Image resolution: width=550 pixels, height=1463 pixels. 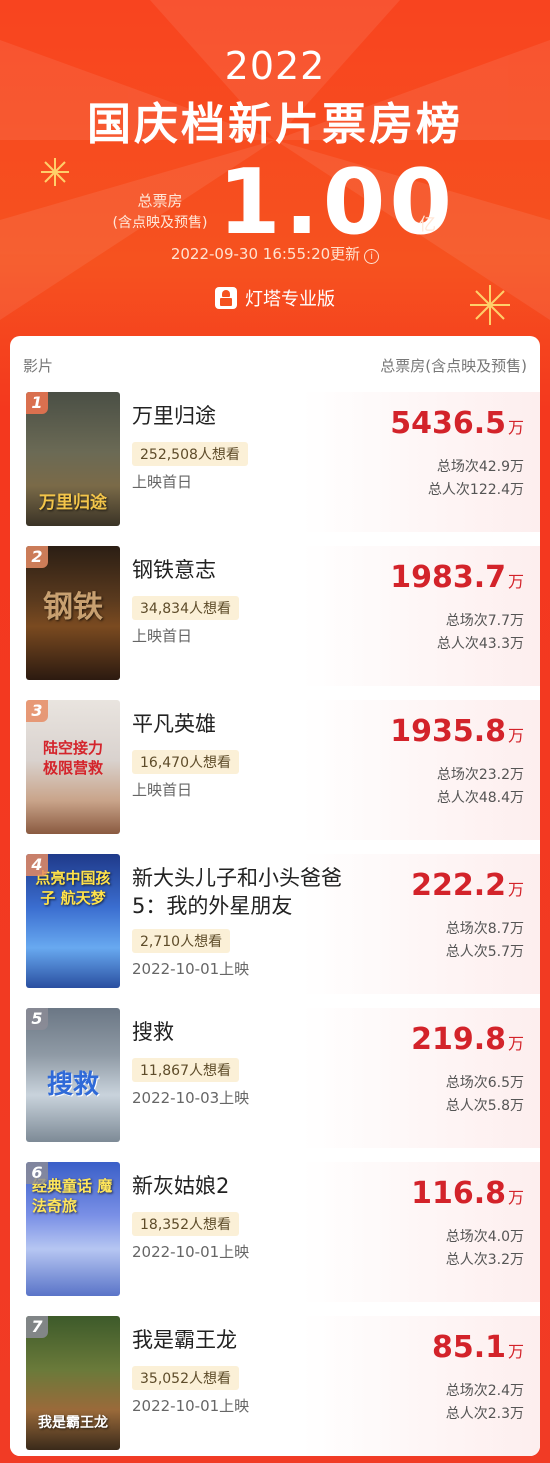 I want to click on box-office-number: 1983.7, so click(x=448, y=577).